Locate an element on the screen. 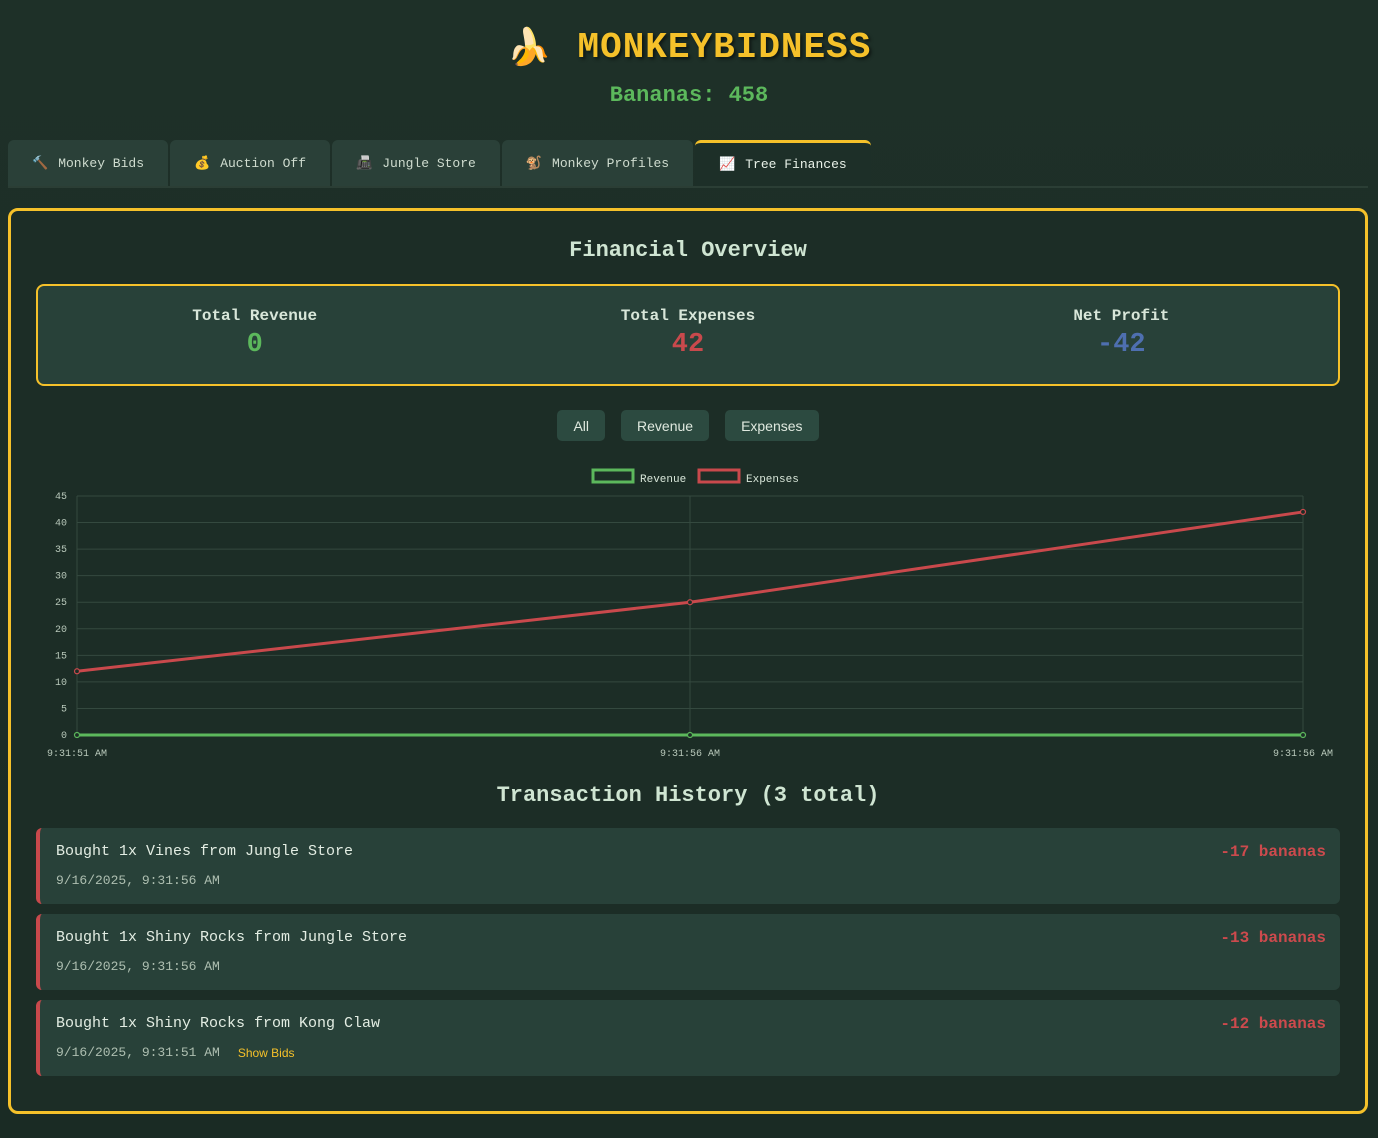 The width and height of the screenshot is (1378, 1138). money-bag-icon: 💰 is located at coordinates (202, 163).